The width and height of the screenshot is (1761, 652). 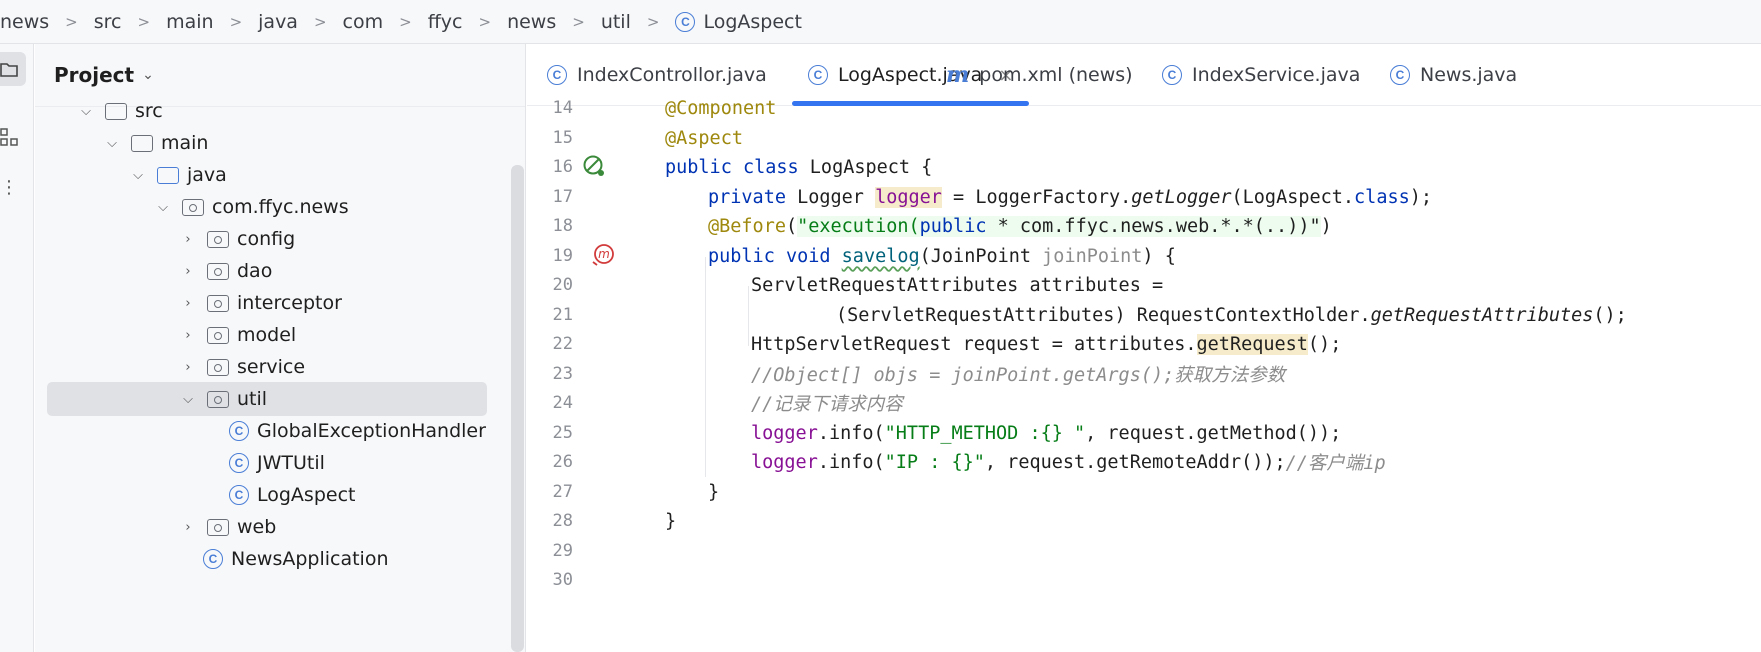 What do you see at coordinates (738, 22) in the screenshot?
I see `breadcrumb-current: C LogAspect` at bounding box center [738, 22].